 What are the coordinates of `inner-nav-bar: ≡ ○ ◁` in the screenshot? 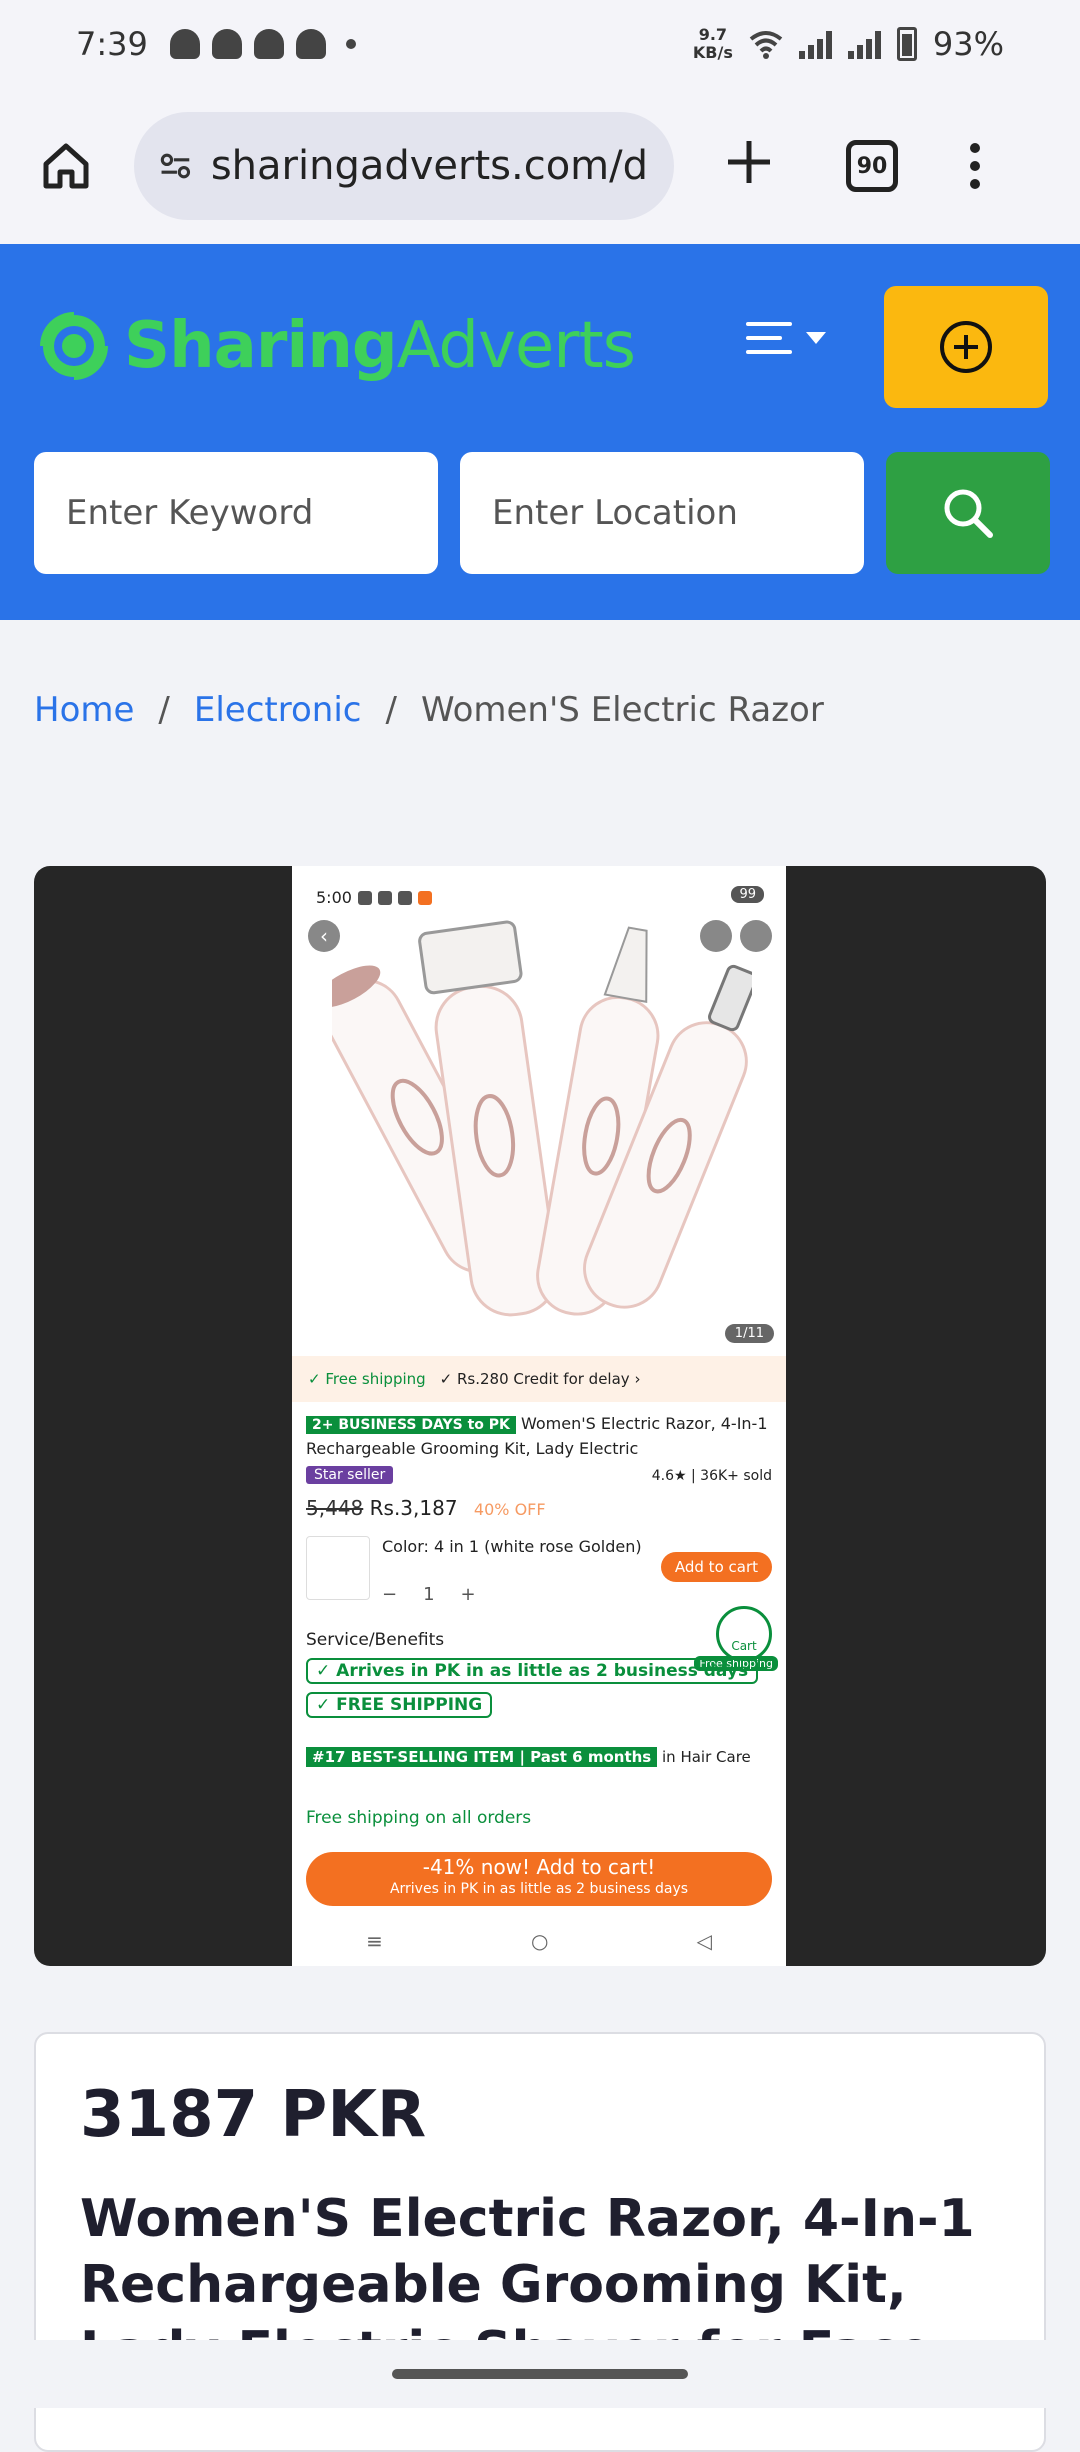 It's located at (539, 1941).